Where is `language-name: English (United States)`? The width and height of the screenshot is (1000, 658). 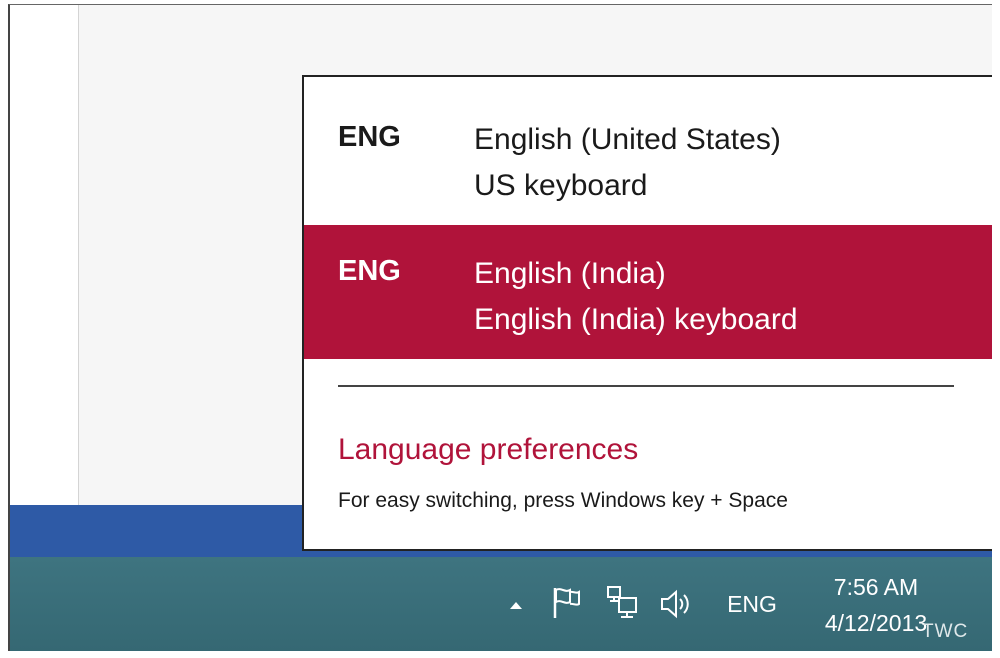 language-name: English (United States) is located at coordinates (627, 139).